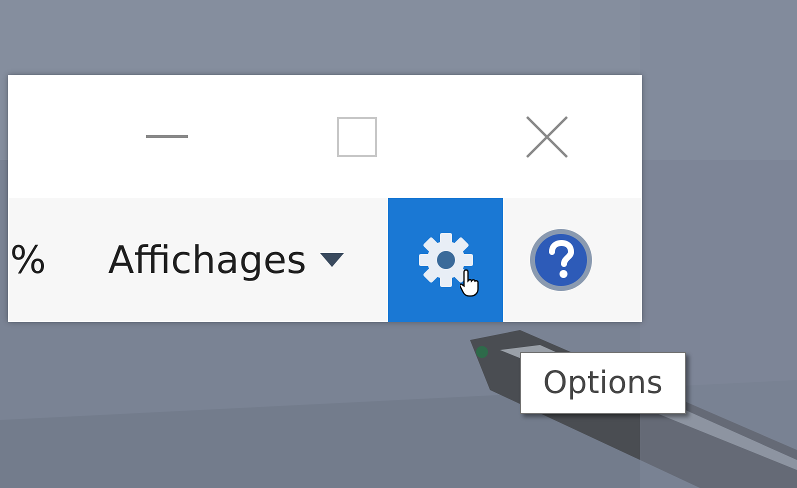 The width and height of the screenshot is (797, 488). Describe the element at coordinates (233, 260) in the screenshot. I see `view-menu: Affichages` at that location.